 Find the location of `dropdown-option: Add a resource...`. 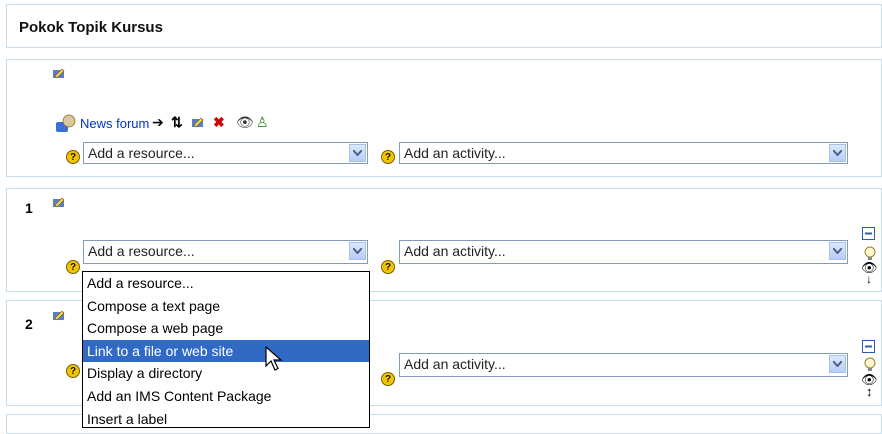

dropdown-option: Add a resource... is located at coordinates (226, 283).